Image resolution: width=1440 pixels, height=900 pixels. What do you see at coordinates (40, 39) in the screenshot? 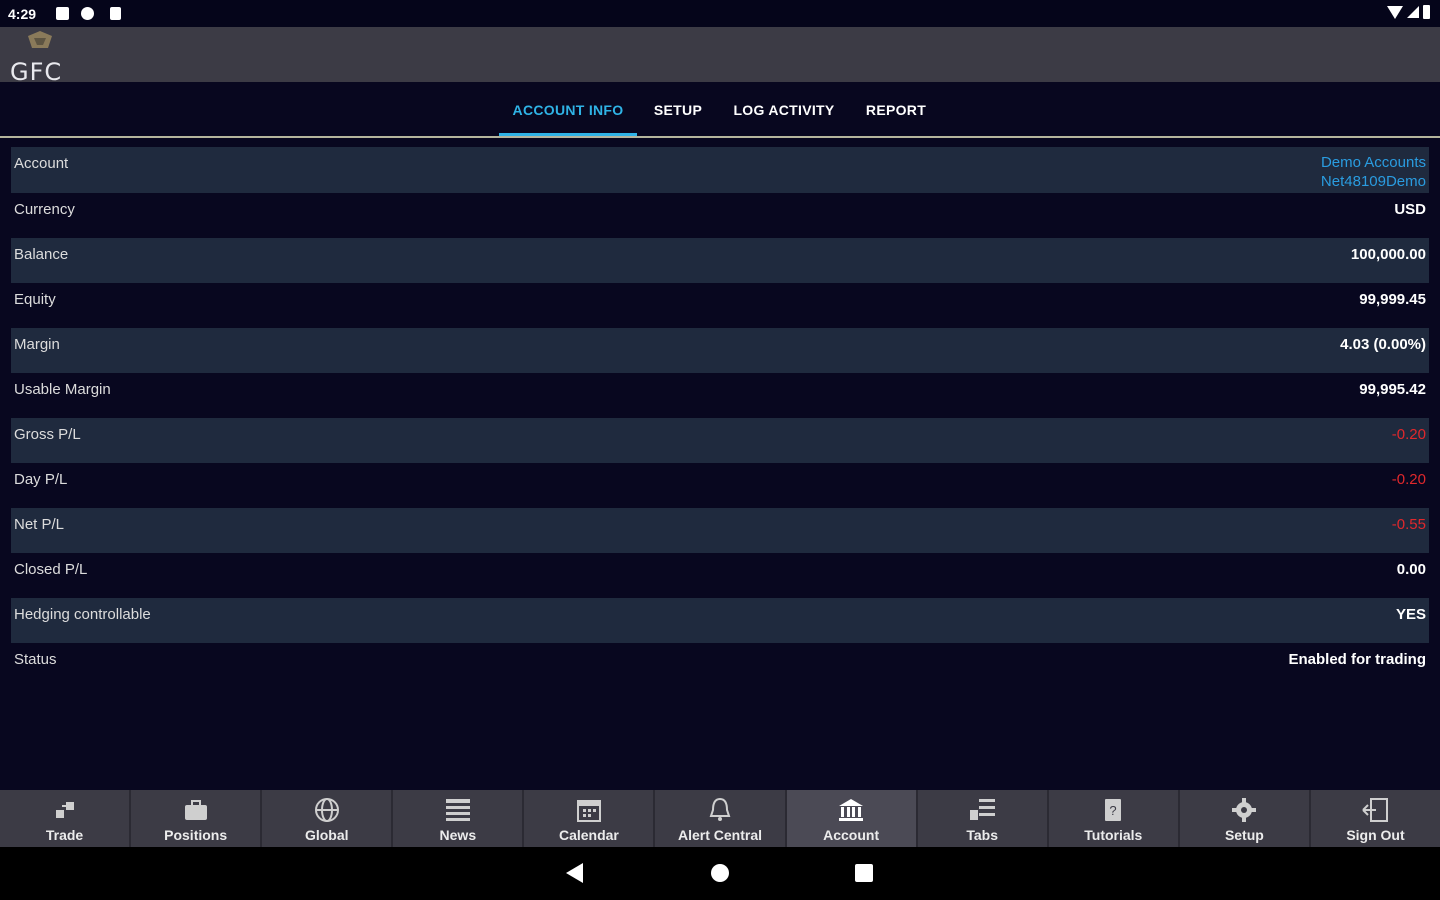
I see `logo-emblem-icon` at bounding box center [40, 39].